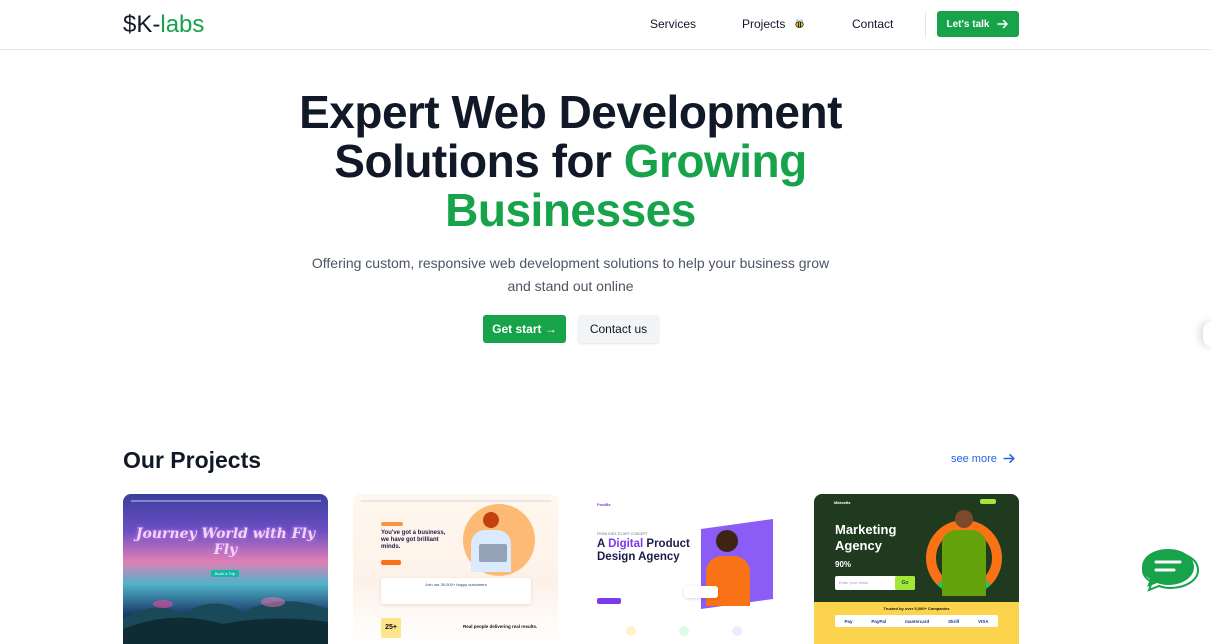  What do you see at coordinates (1174, 569) in the screenshot?
I see `chat-icon` at bounding box center [1174, 569].